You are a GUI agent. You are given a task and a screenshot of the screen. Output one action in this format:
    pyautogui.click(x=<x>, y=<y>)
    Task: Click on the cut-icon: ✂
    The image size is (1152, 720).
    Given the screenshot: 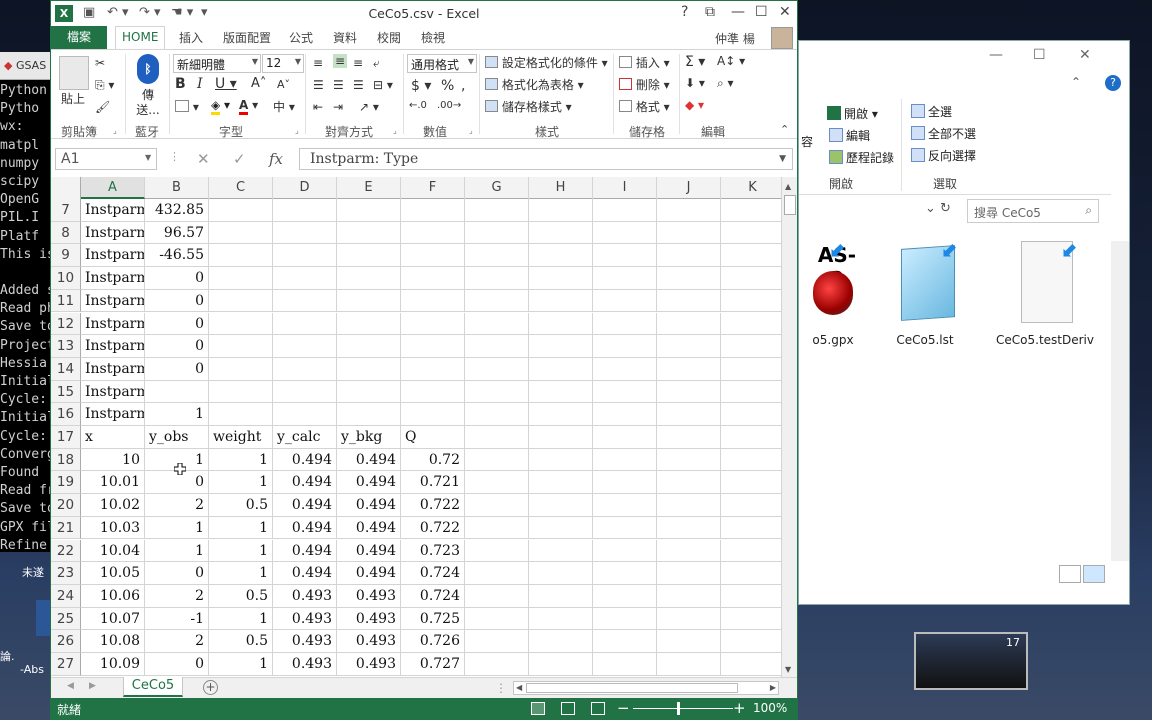 What is the action you would take?
    pyautogui.click(x=100, y=63)
    